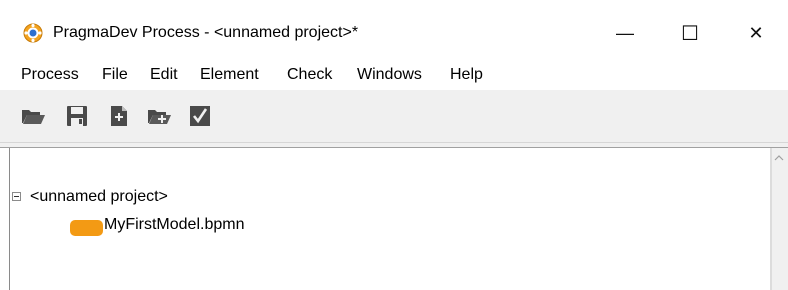 This screenshot has height=290, width=788. I want to click on save-icon, so click(77, 116).